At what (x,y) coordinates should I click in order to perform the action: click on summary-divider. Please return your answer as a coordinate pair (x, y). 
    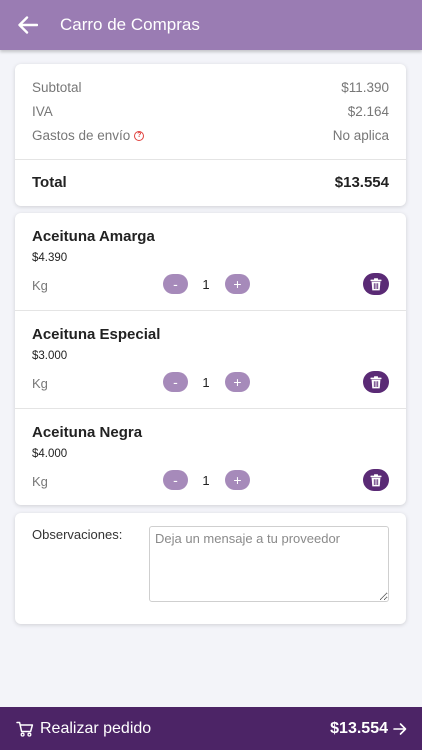
    Looking at the image, I should click on (210, 159).